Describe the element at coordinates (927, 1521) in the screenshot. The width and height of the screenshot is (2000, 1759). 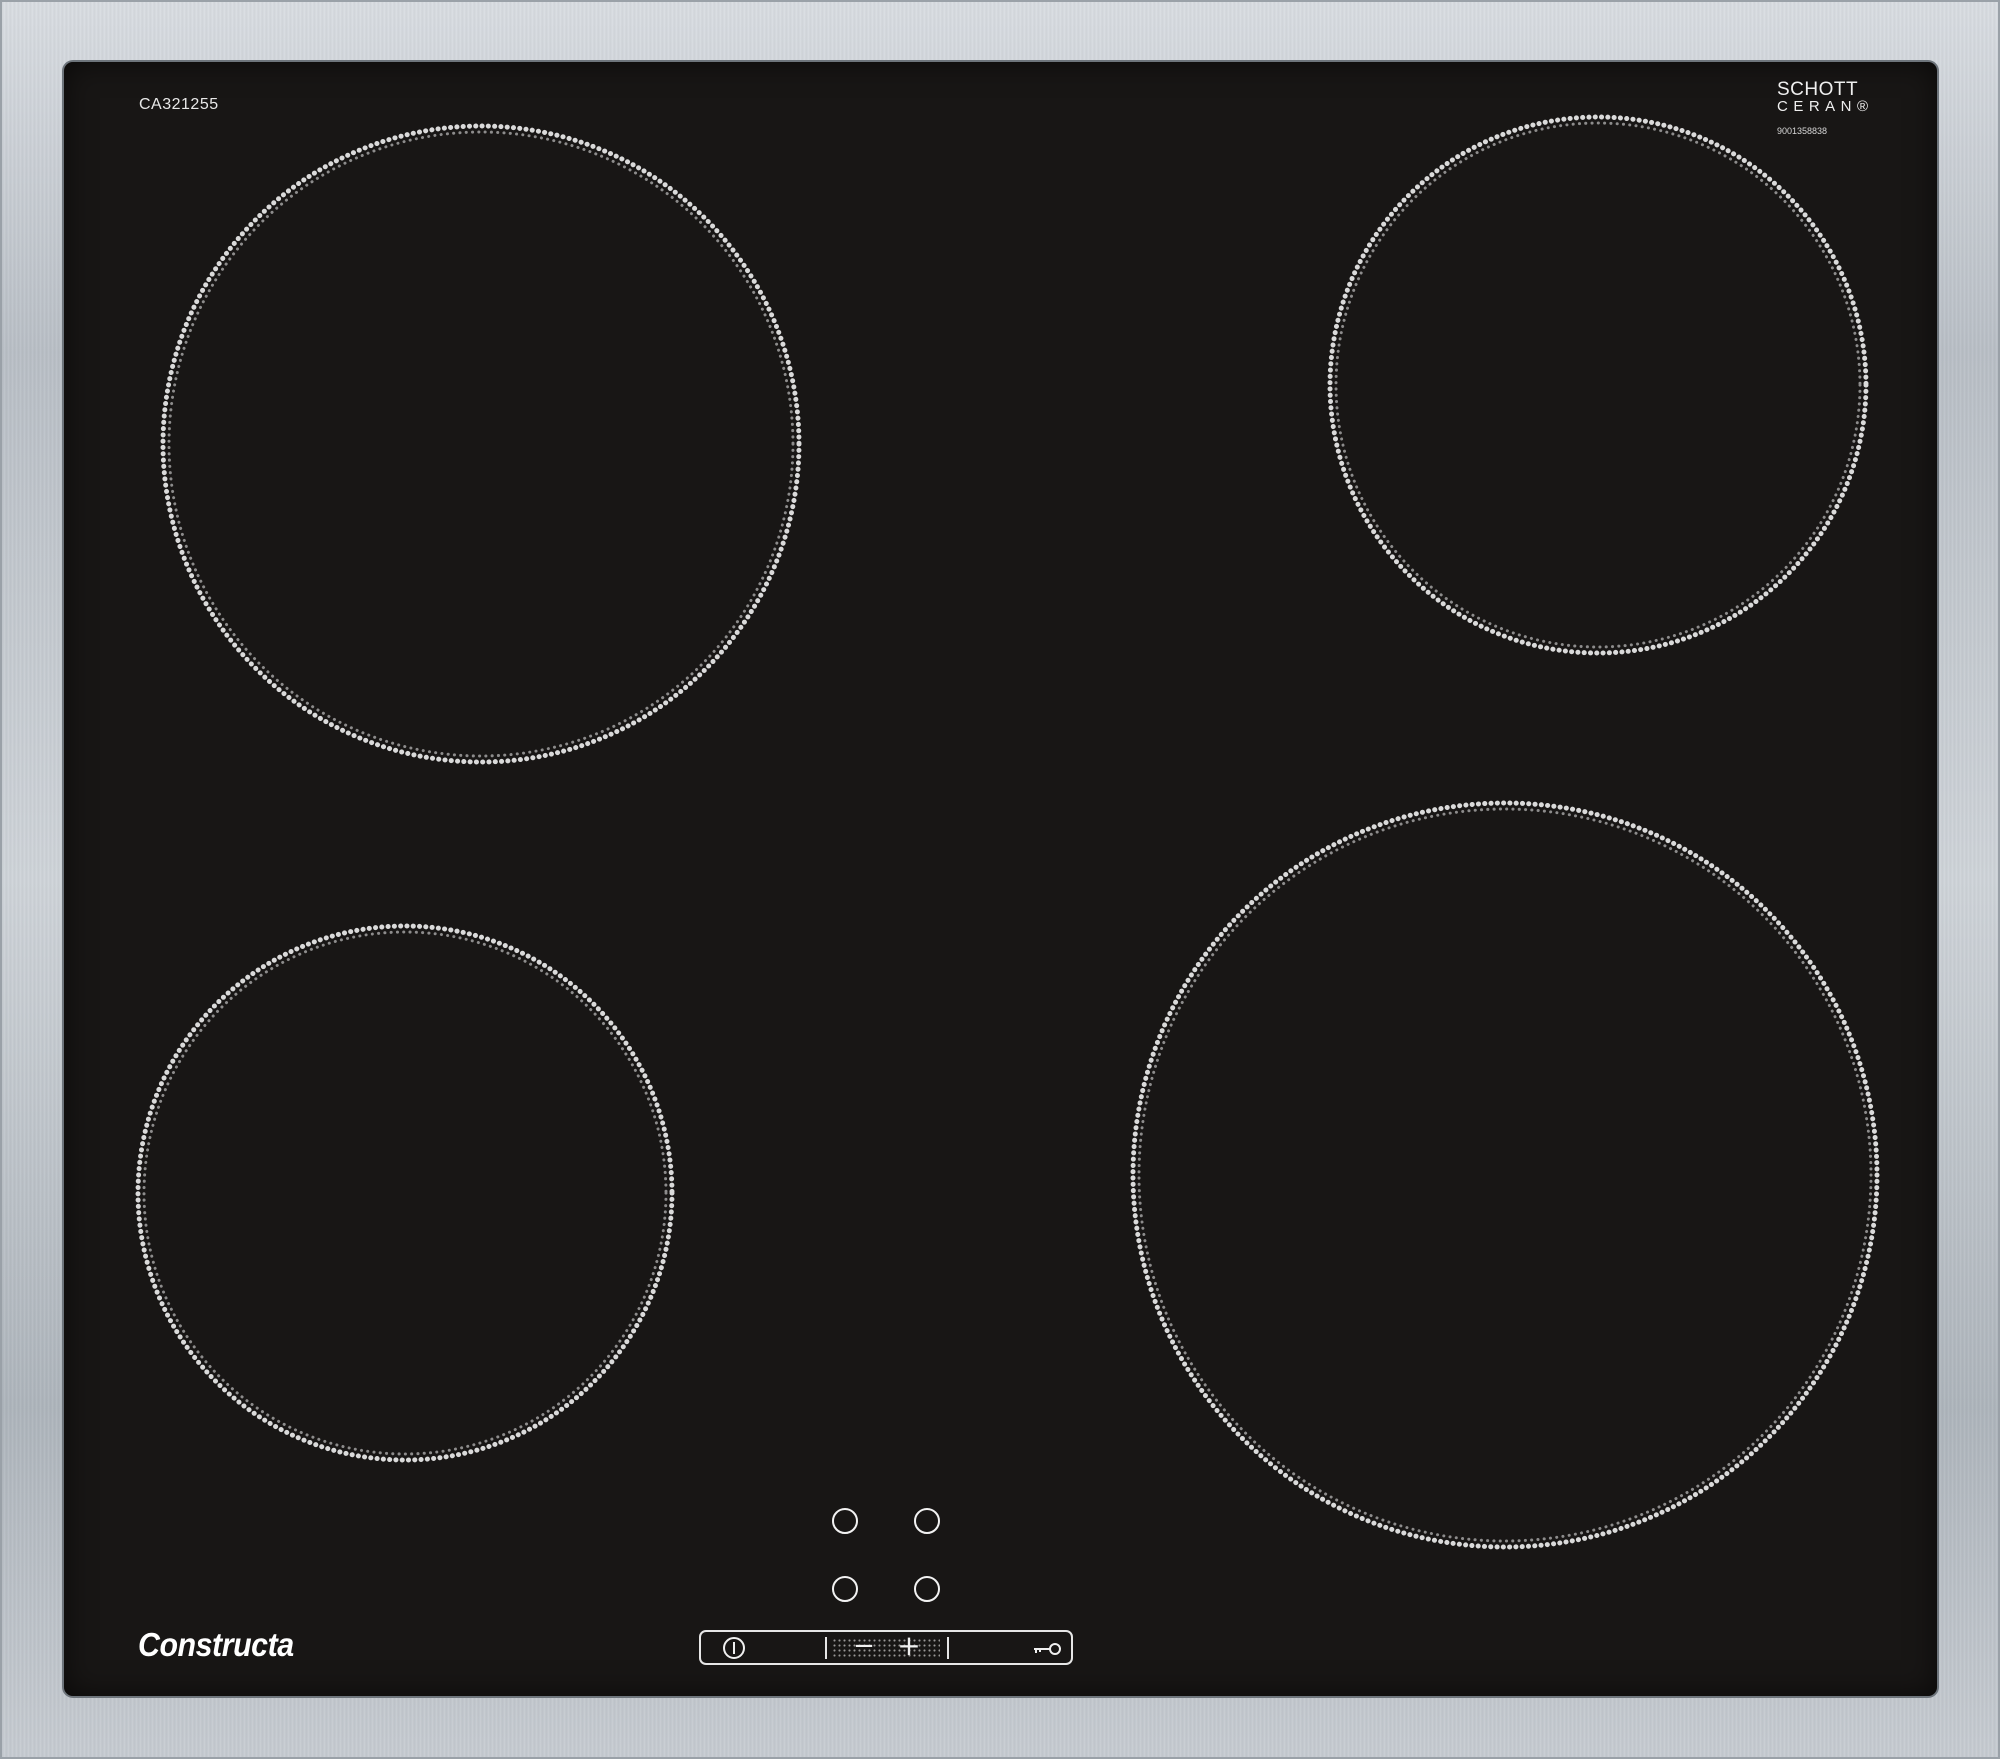
I see `zone-indicator-rear-right` at that location.